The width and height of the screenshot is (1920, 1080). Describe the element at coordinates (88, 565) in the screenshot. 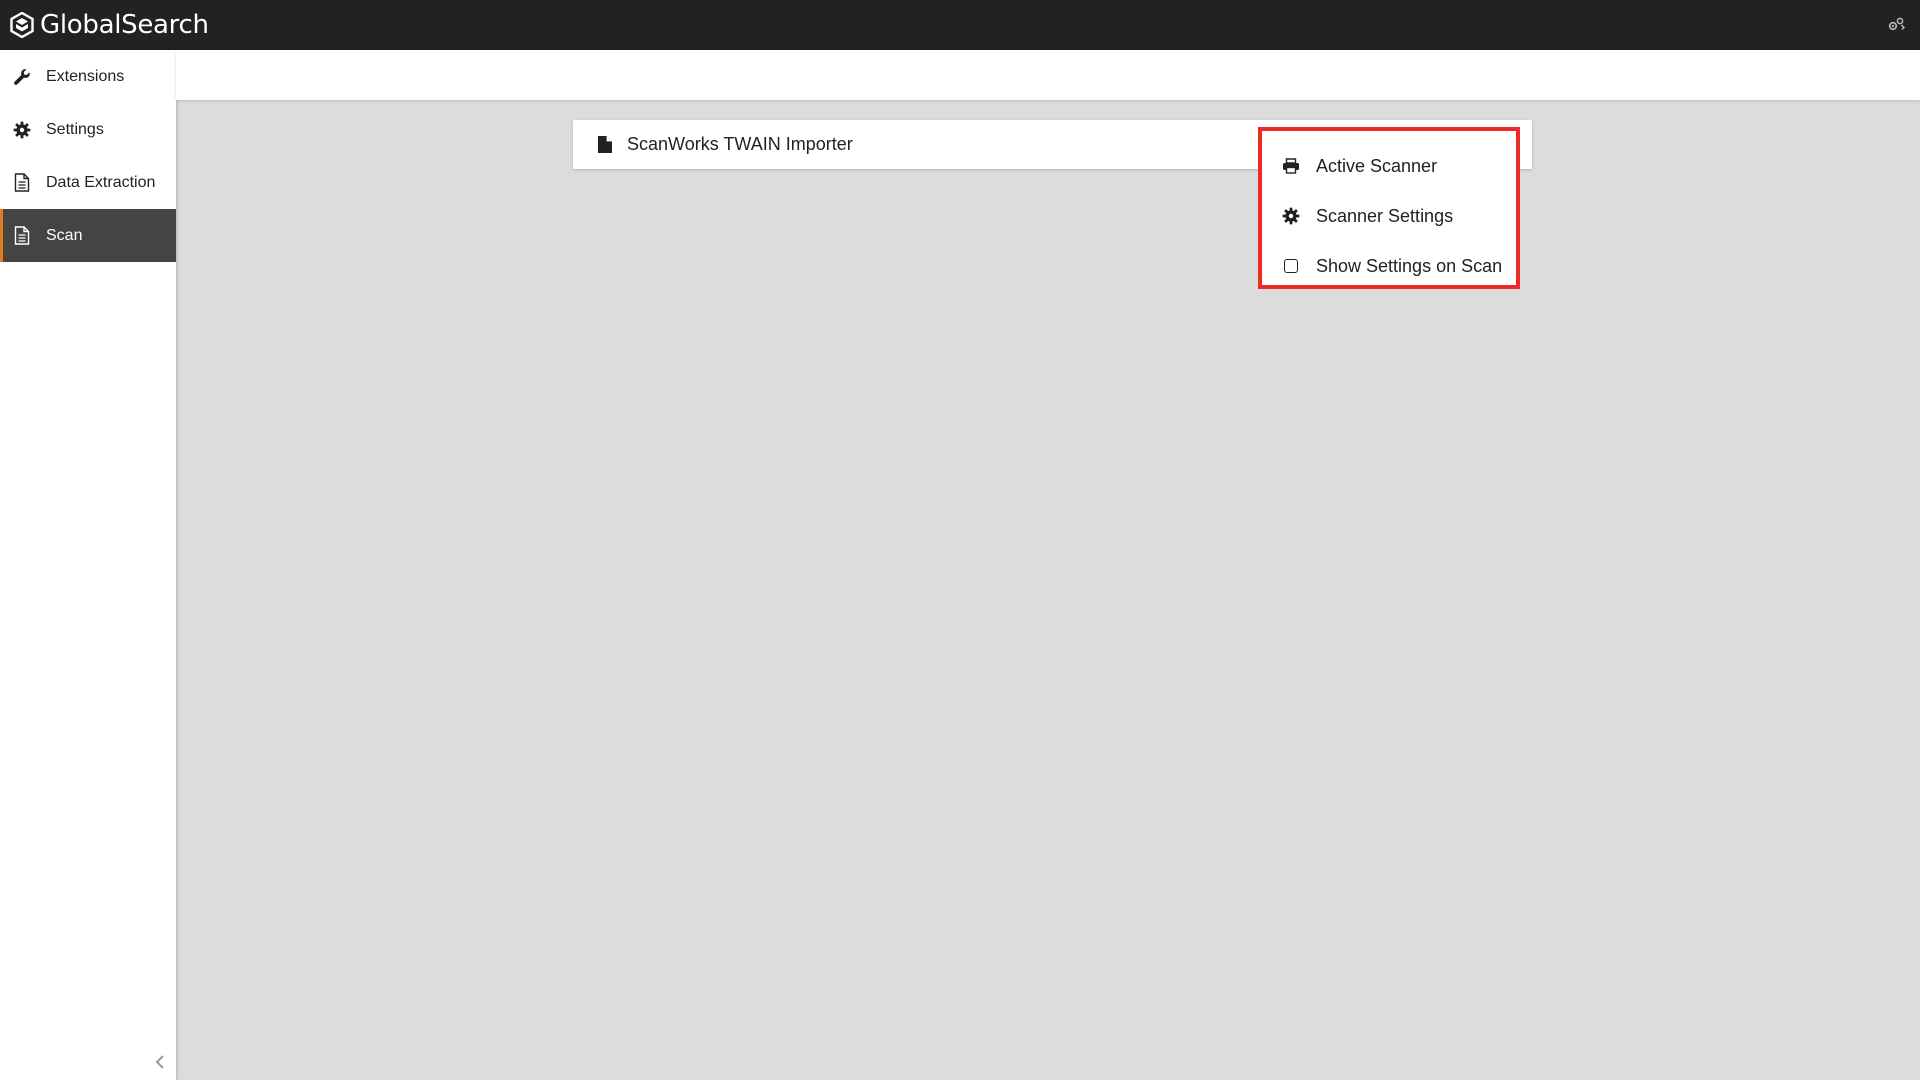

I see `sidebar: Extensions Settings Data Extraction Scan` at that location.